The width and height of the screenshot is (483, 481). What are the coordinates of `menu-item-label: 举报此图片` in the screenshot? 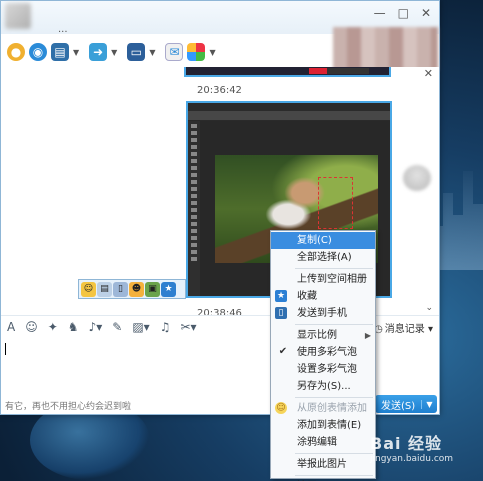 It's located at (322, 464).